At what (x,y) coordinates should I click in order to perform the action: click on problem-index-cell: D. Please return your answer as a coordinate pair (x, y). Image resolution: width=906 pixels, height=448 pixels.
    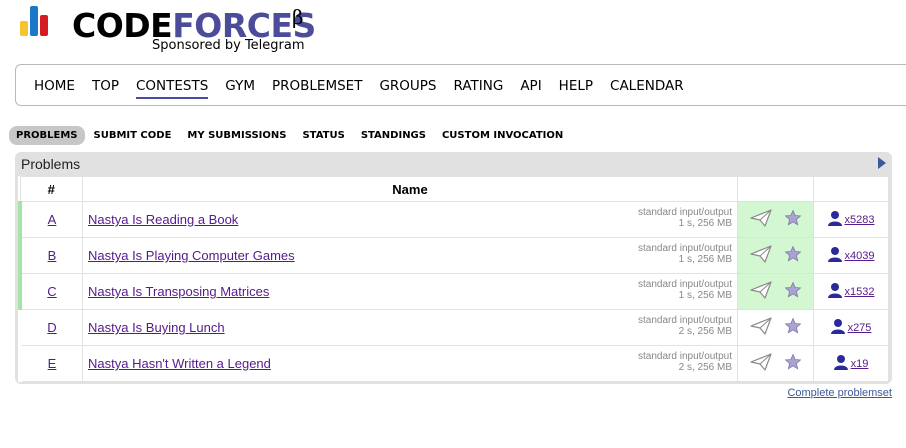
    Looking at the image, I should click on (50, 327).